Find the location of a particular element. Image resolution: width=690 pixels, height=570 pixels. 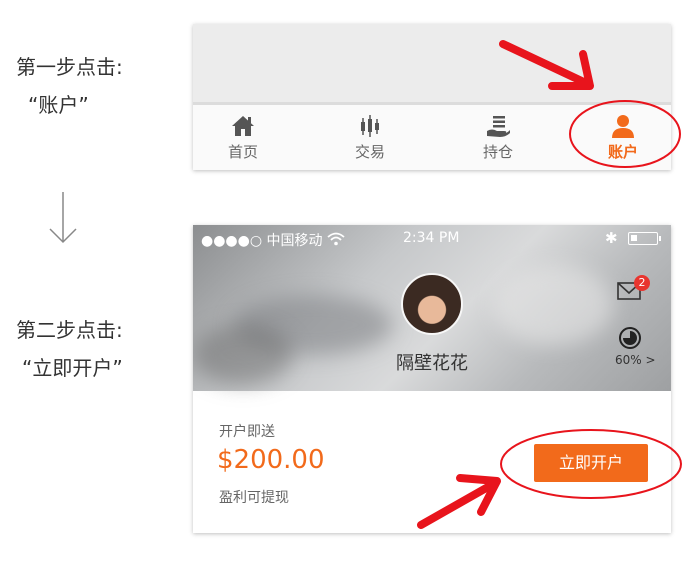

tab-account: 账户 is located at coordinates (623, 137).